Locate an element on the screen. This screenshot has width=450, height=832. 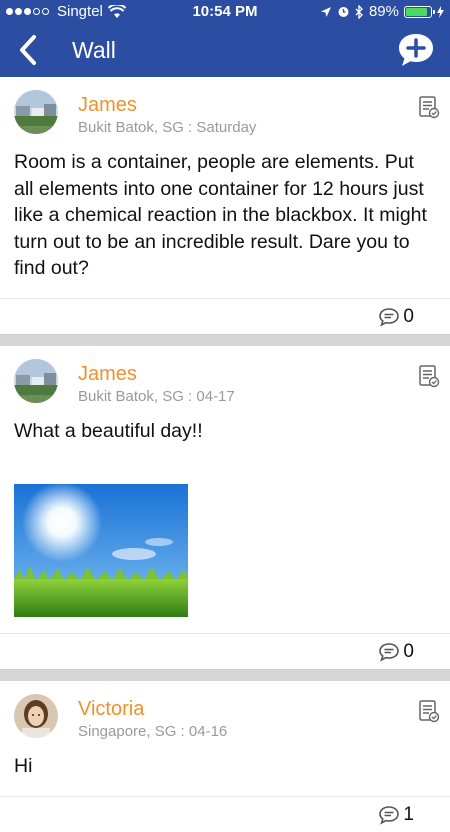
post-header: James Bukit Batok, SG : Saturday is located at coordinates (225, 113).